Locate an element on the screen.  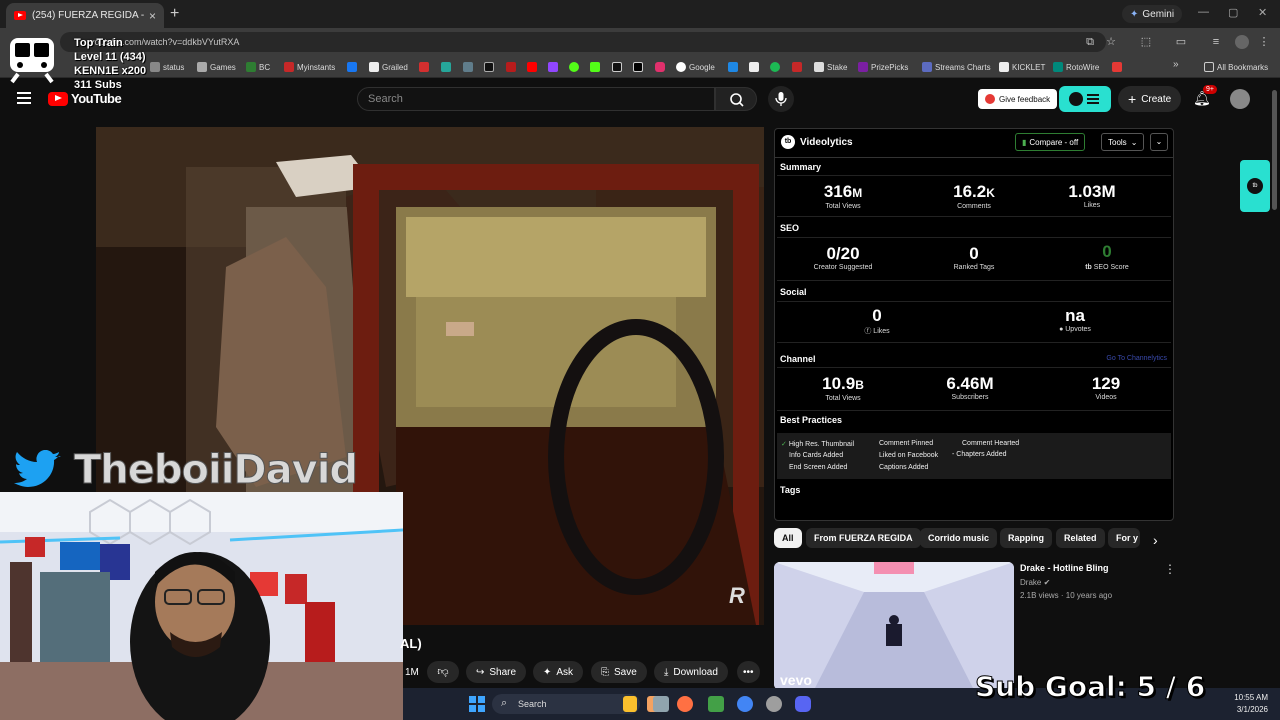
all-bookmarks-folder: All Bookmarks is located at coordinates (1236, 67).